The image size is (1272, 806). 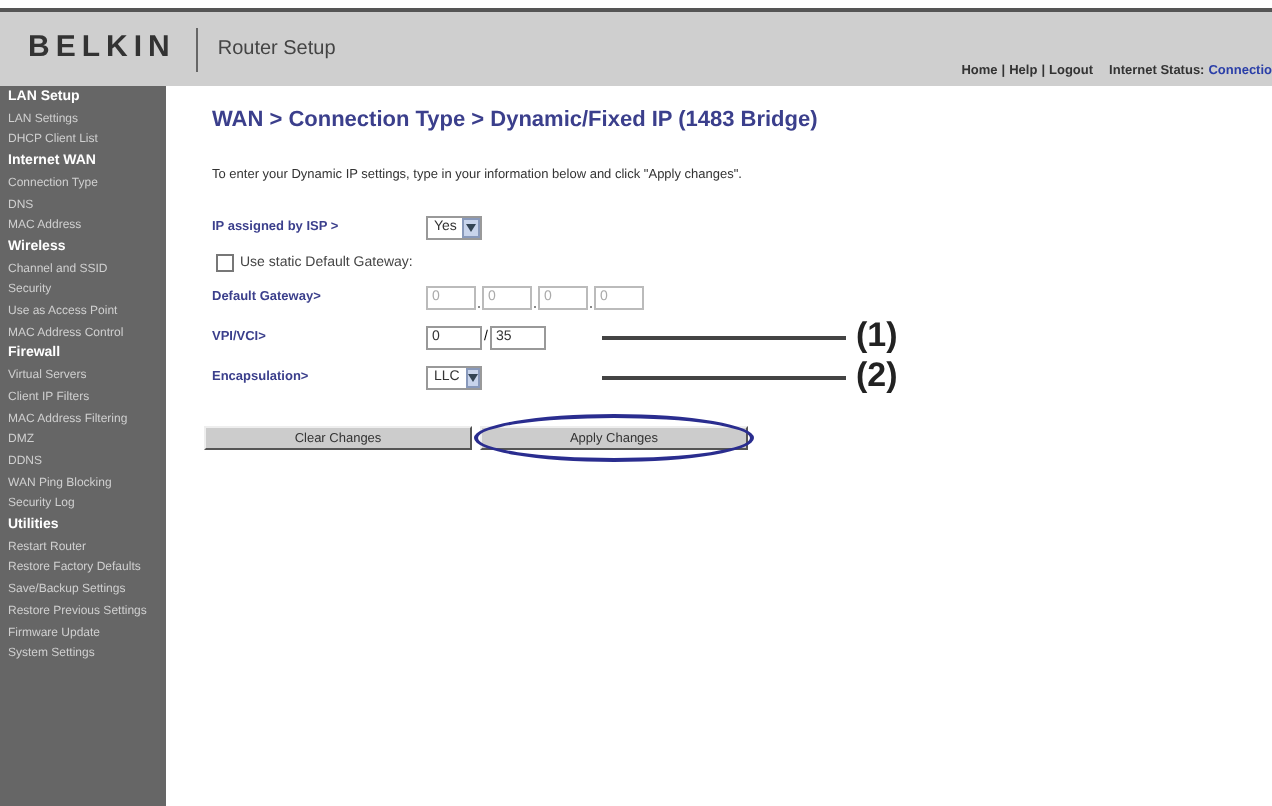 What do you see at coordinates (276, 50) in the screenshot?
I see `header-title: Router Setup` at bounding box center [276, 50].